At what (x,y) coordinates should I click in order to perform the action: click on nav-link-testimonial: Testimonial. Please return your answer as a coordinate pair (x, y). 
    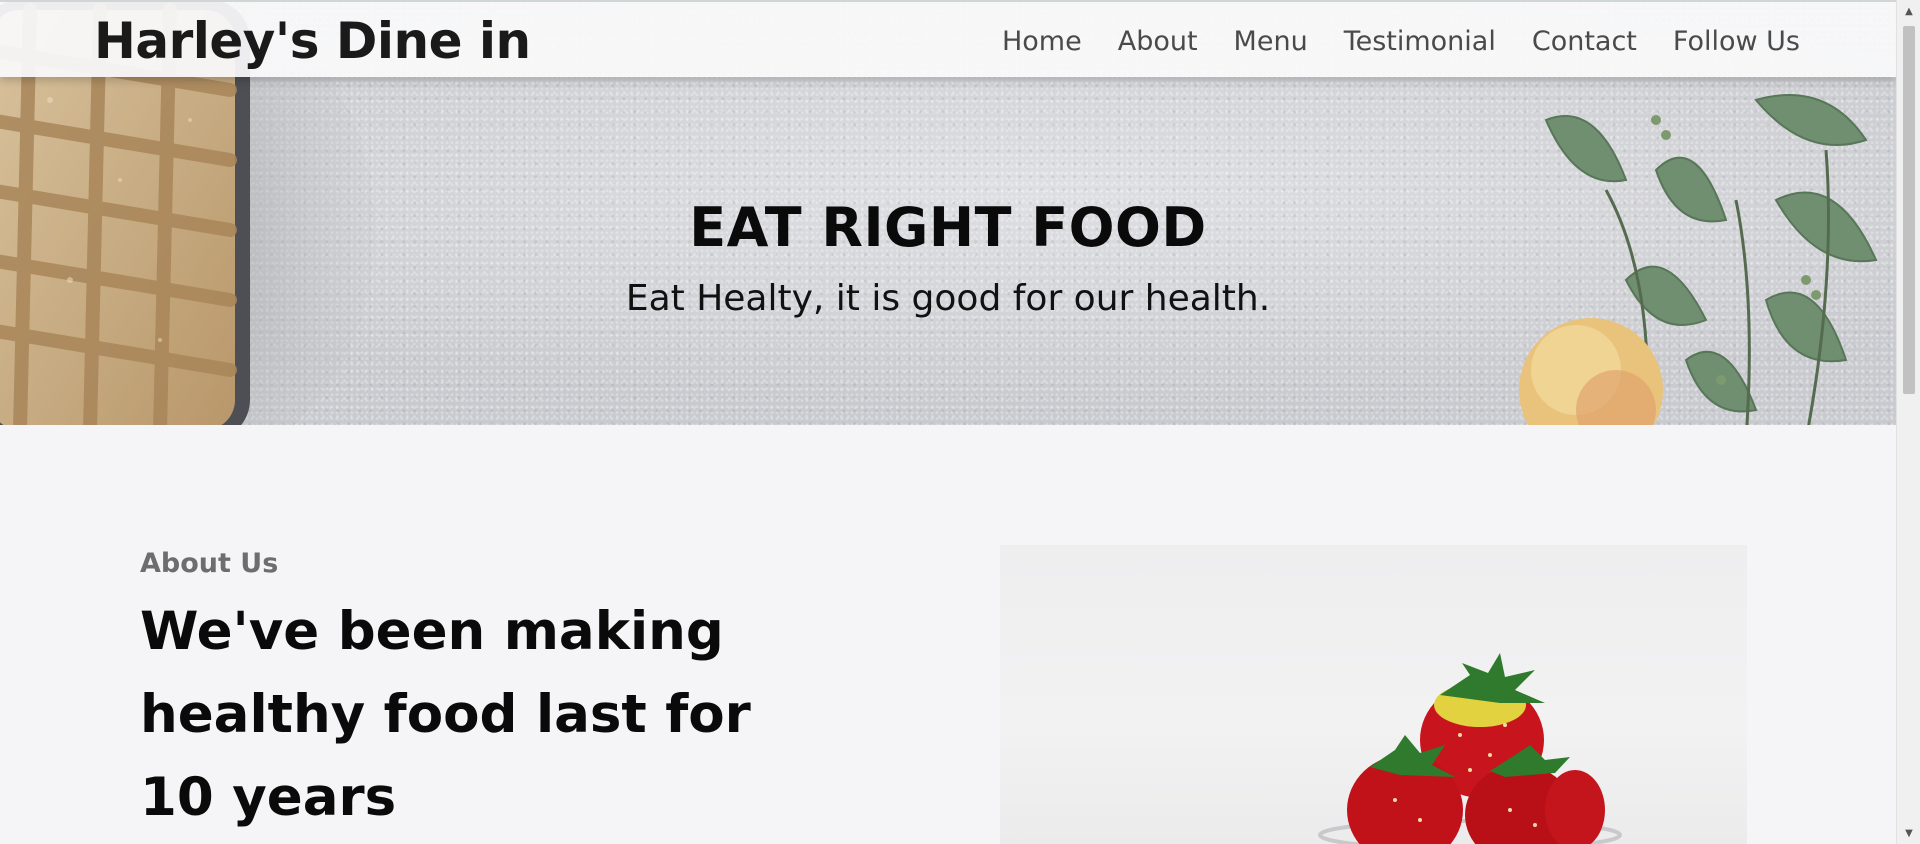
    Looking at the image, I should click on (1420, 41).